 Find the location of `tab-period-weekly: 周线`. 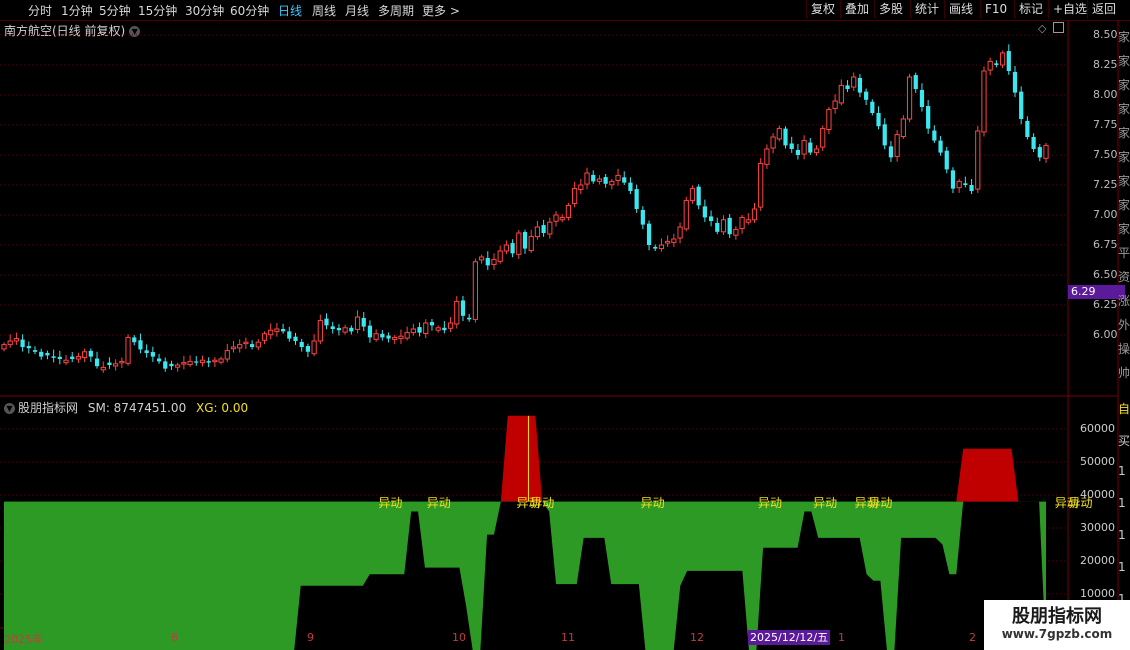

tab-period-weekly: 周线 is located at coordinates (324, 10).